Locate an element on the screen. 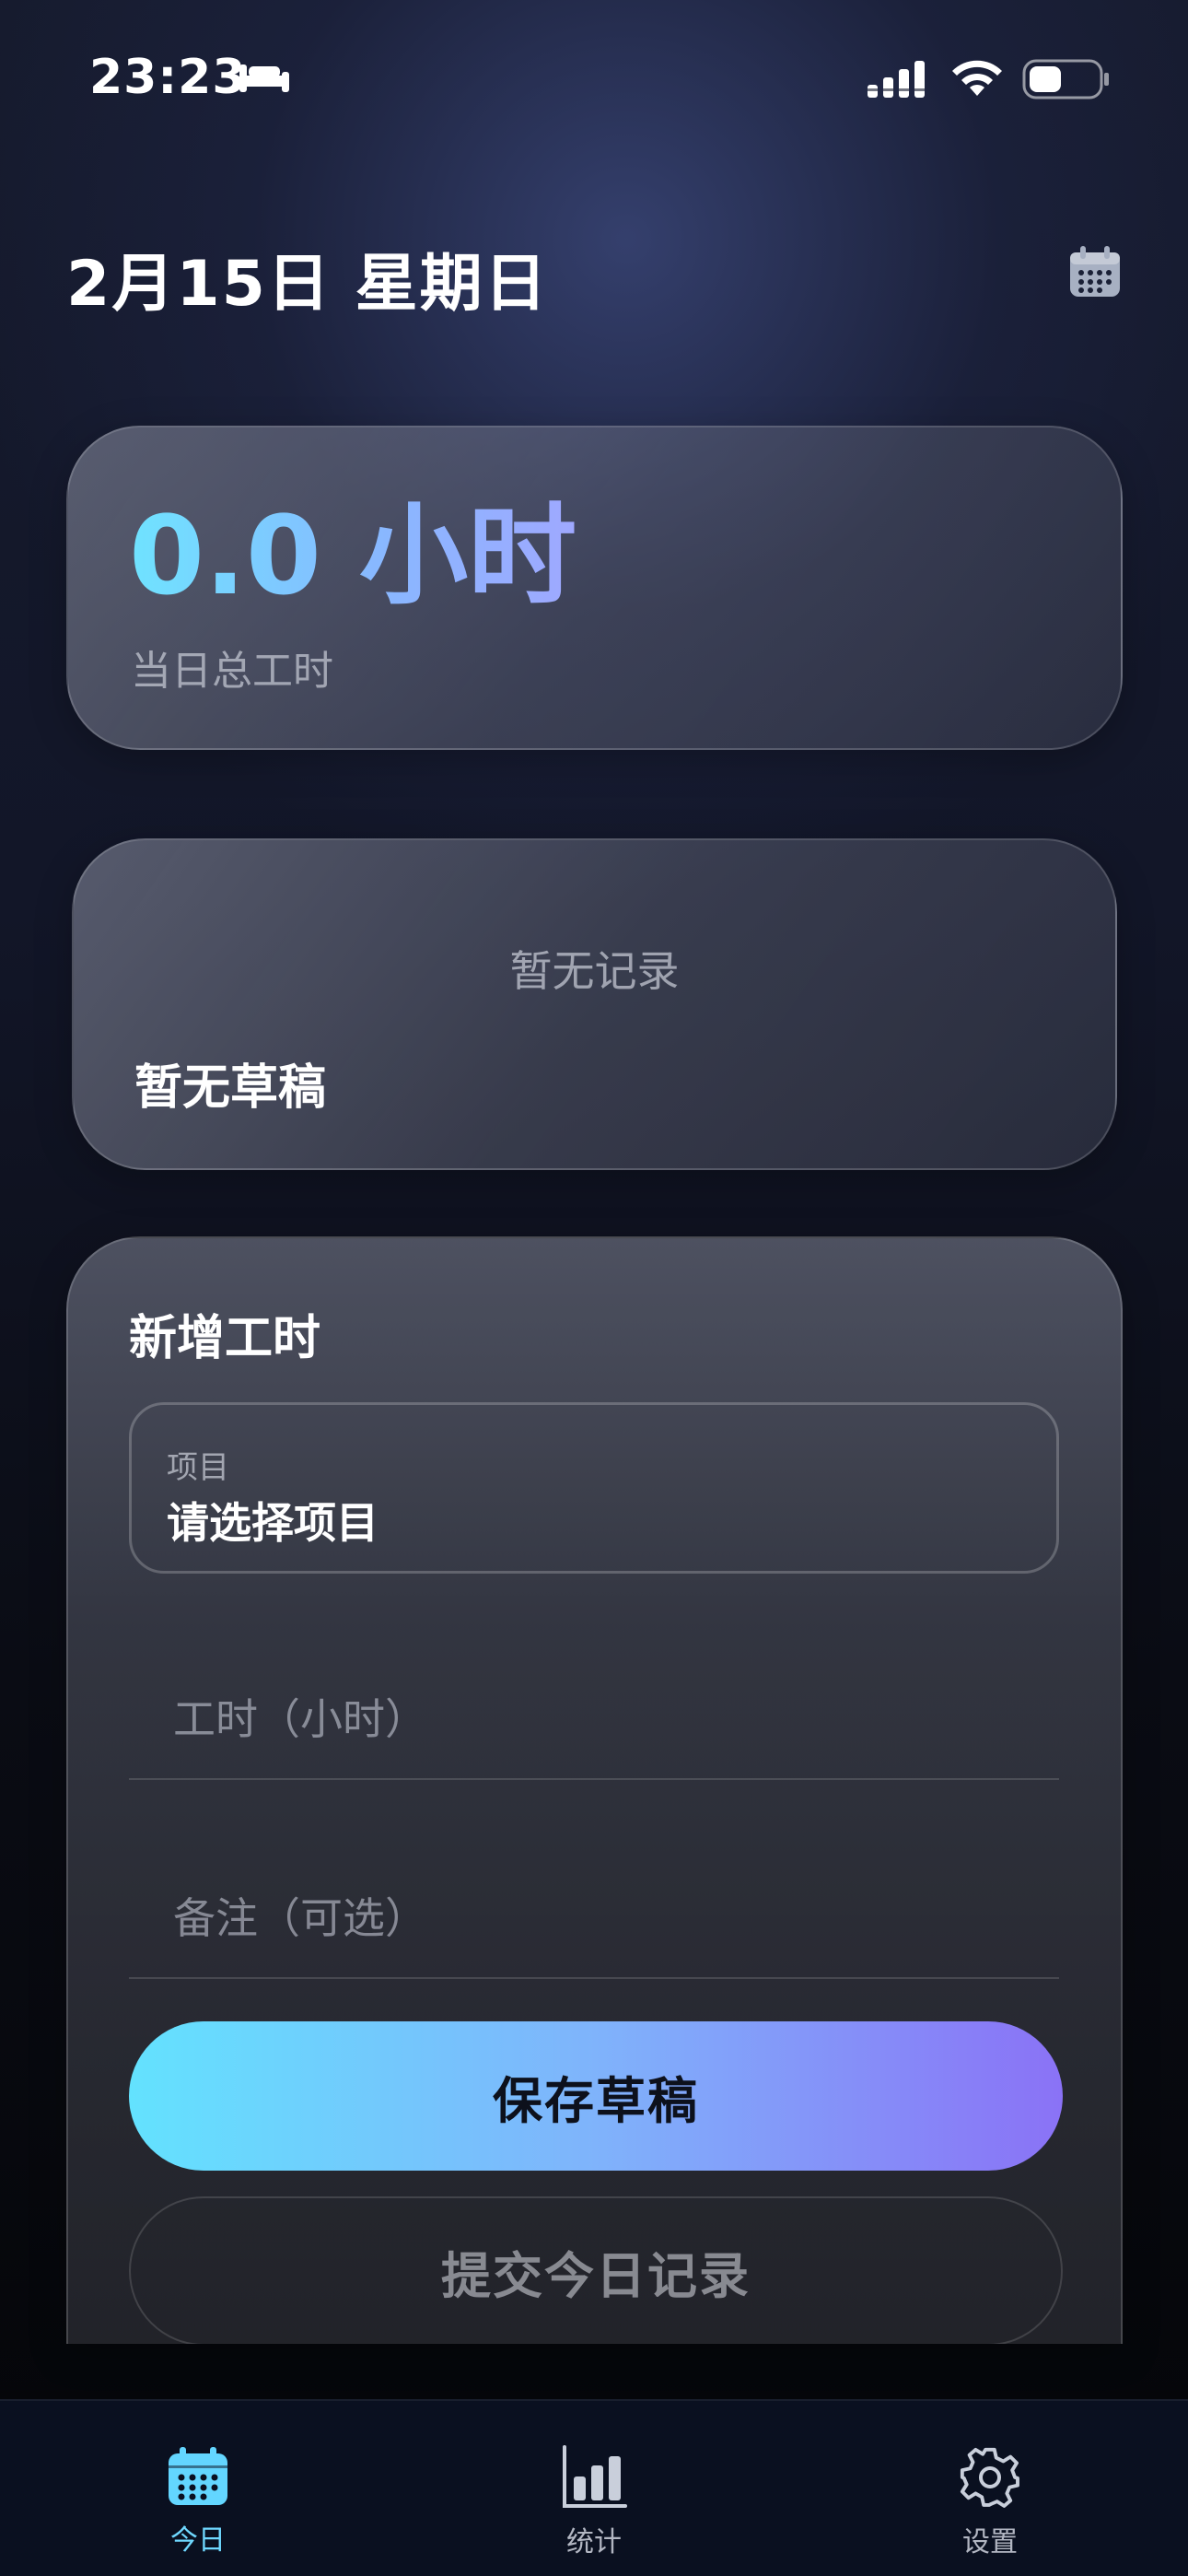 This screenshot has height=2576, width=1188. note-input: 备注（可选） is located at coordinates (594, 1909).